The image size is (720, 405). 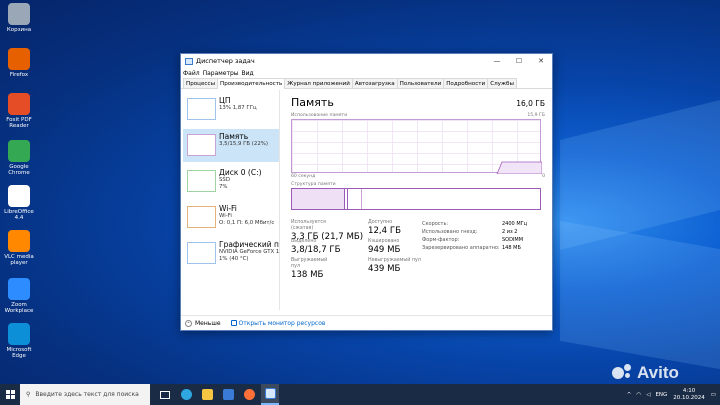 What do you see at coordinates (466, 83) in the screenshot?
I see `tab-details: Подробности` at bounding box center [466, 83].